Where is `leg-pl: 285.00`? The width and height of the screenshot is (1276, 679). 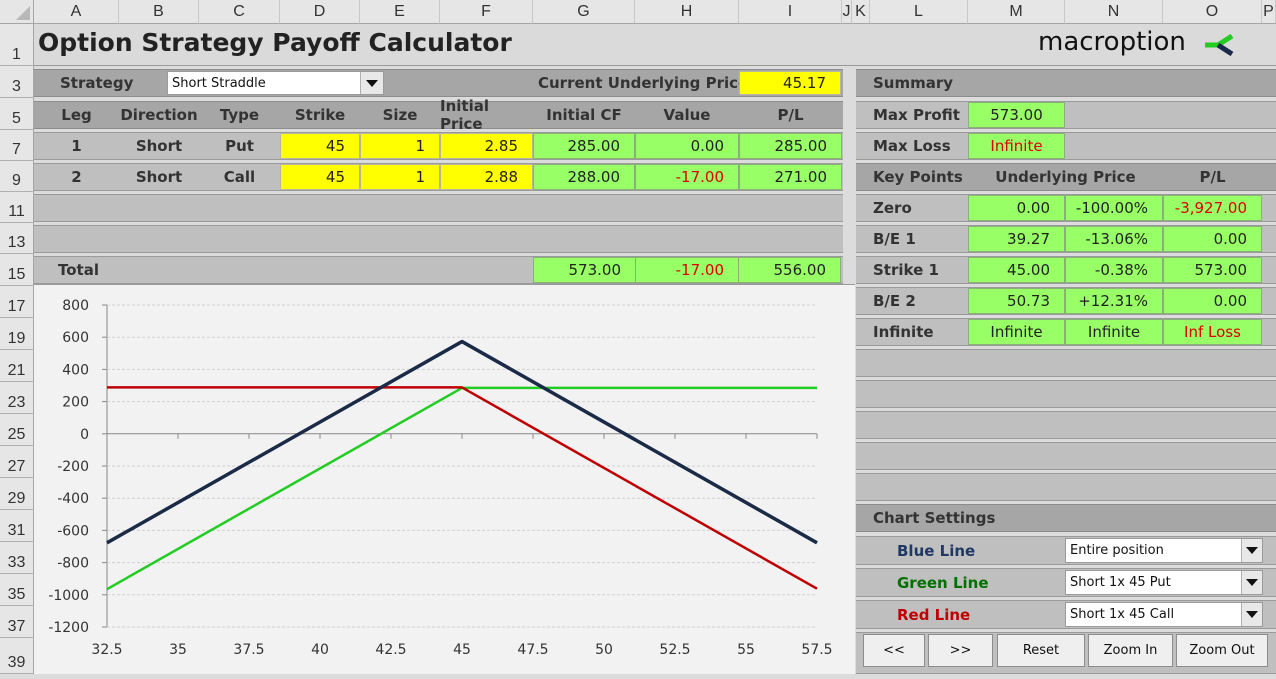 leg-pl: 285.00 is located at coordinates (790, 146).